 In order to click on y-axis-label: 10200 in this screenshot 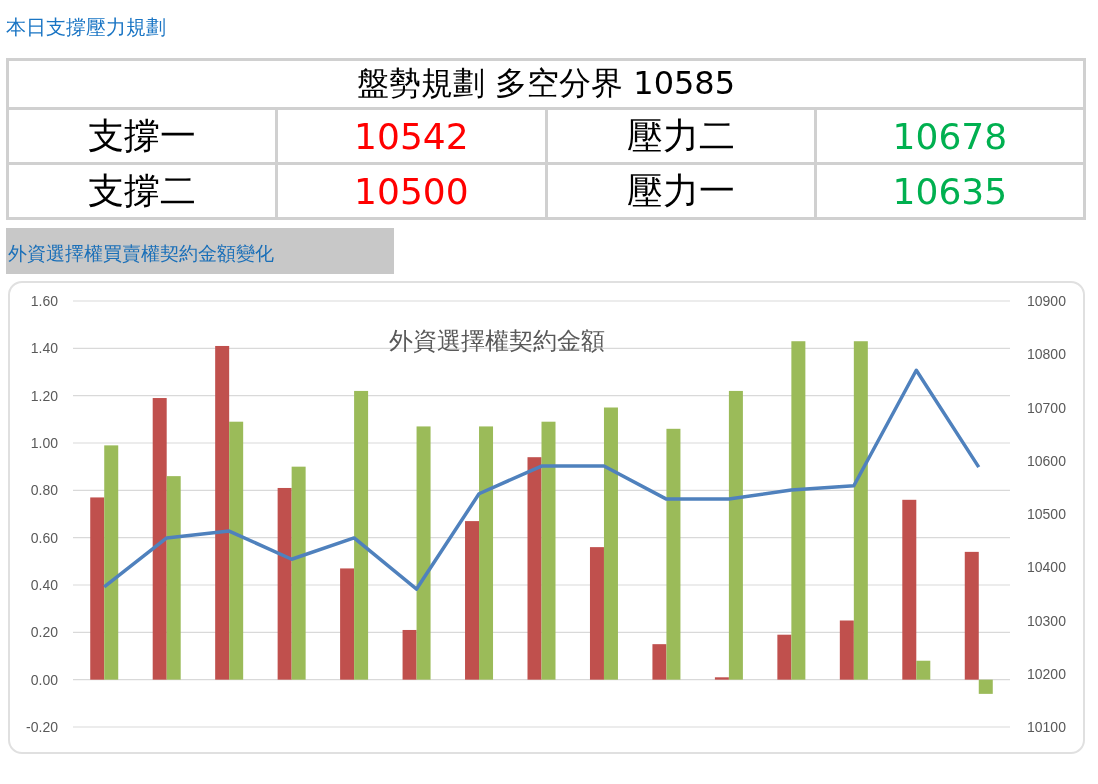, I will do `click(1046, 673)`.